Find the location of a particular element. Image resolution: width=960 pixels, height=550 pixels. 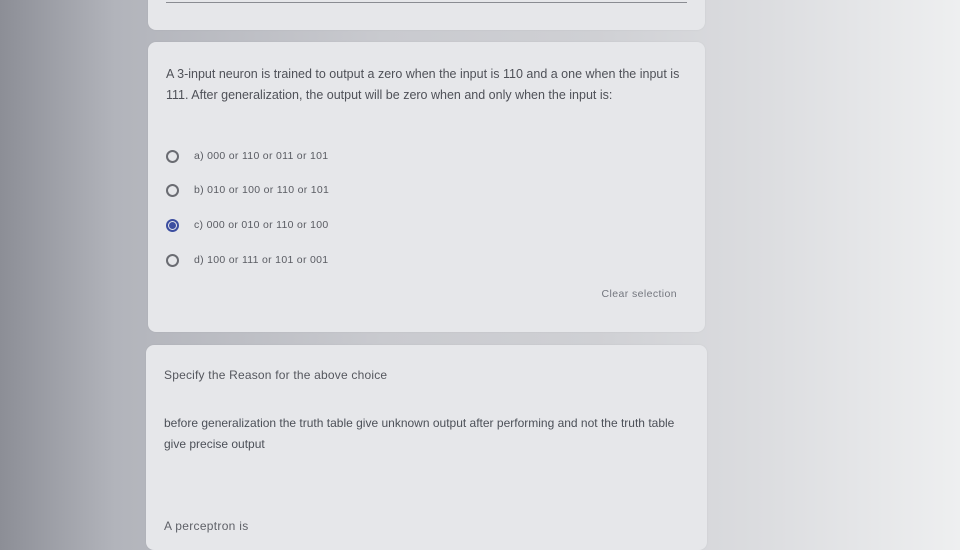

answer-underline is located at coordinates (426, 2).